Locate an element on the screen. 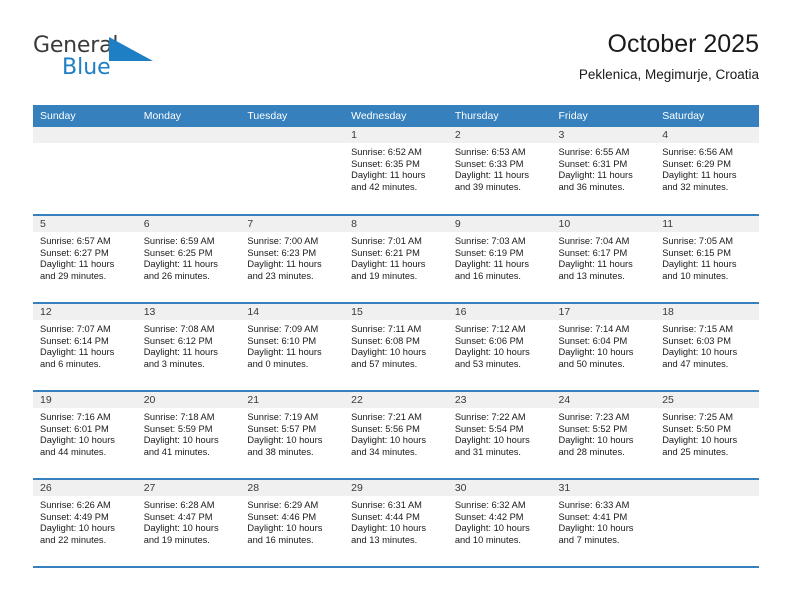 This screenshot has height=612, width=792. day-number: 13 is located at coordinates (188, 312).